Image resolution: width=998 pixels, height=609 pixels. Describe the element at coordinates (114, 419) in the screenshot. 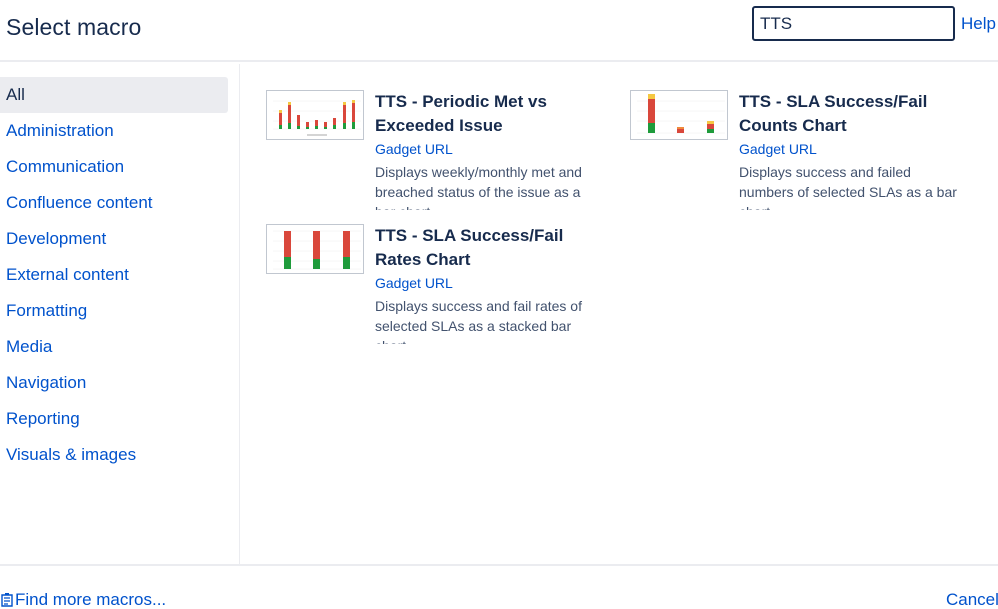

I see `sidebar-item-reporting: Reporting` at that location.